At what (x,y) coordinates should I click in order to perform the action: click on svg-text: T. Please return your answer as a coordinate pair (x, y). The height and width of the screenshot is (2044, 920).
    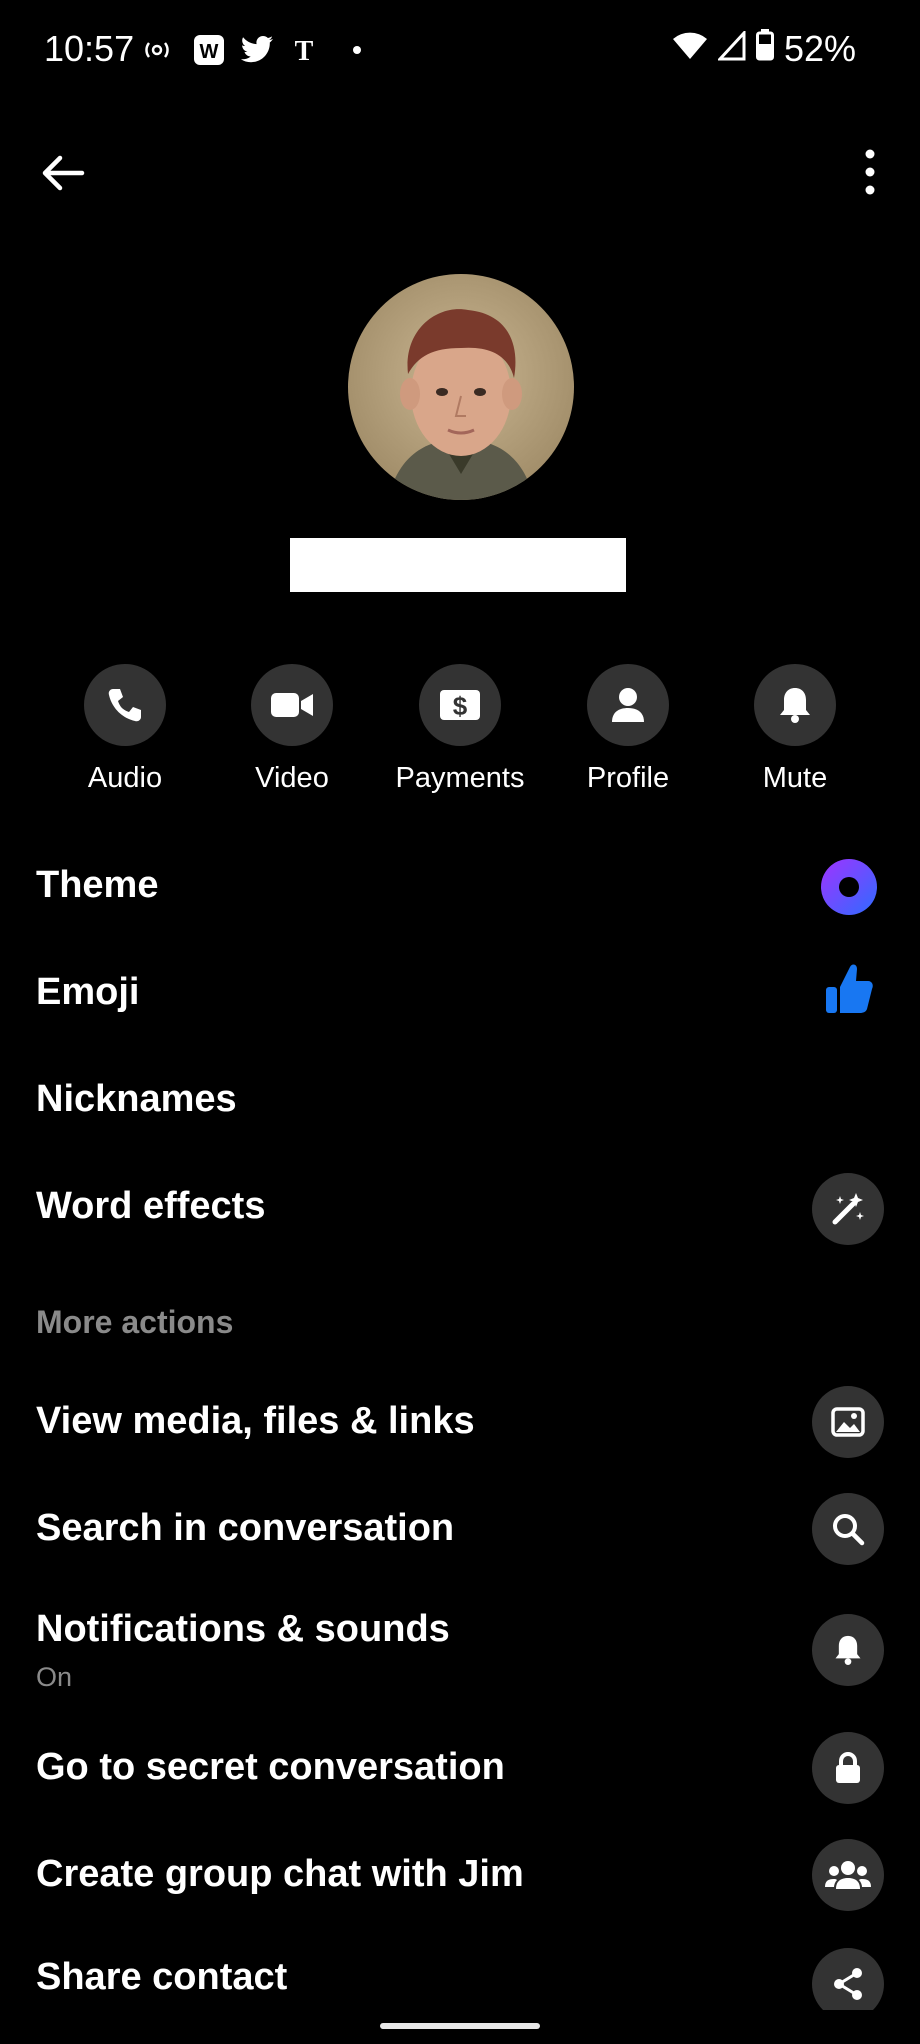
    Looking at the image, I should click on (304, 51).